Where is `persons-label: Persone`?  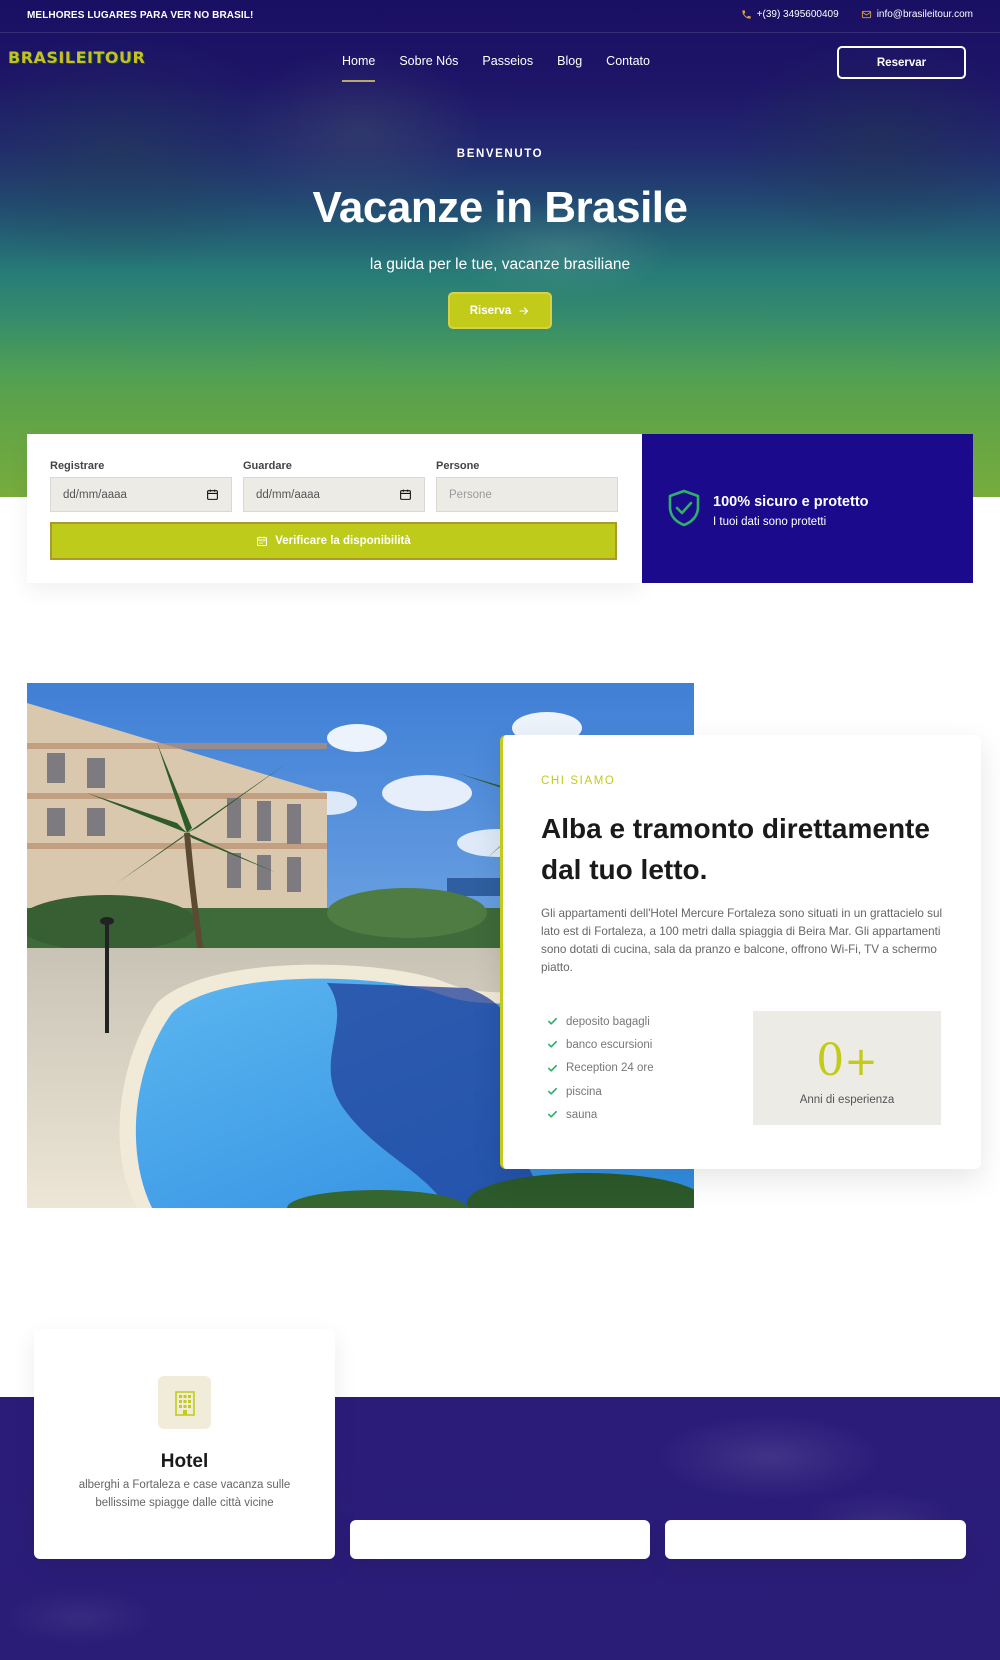 persons-label: Persone is located at coordinates (458, 466).